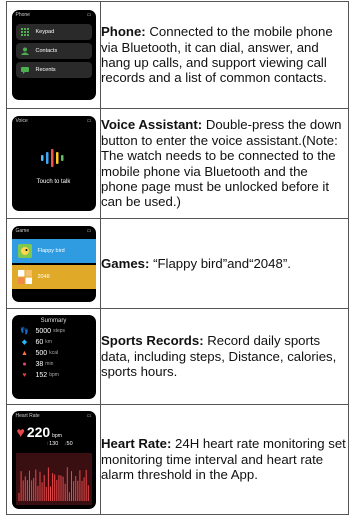 Image resolution: width=351 pixels, height=520 pixels. I want to click on game-2048-icon, so click(24, 276).